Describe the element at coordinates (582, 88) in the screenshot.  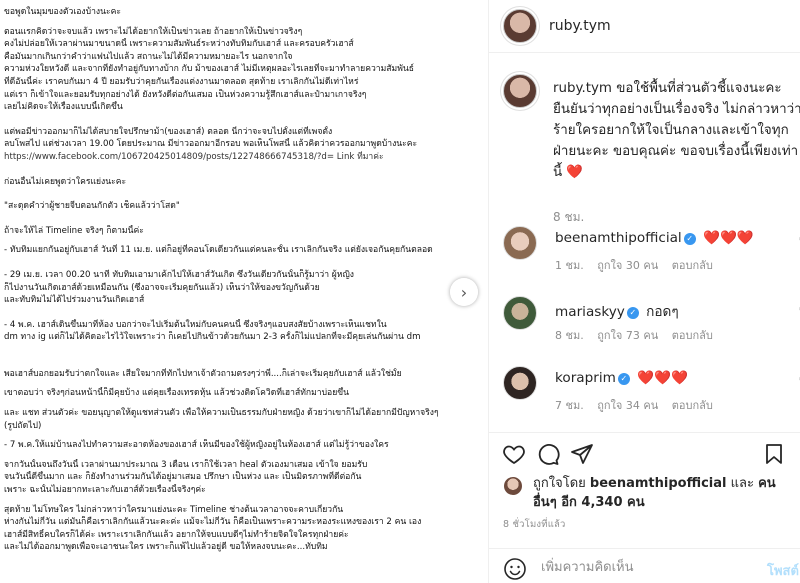
I see `caption-username: ruby.tym` at that location.